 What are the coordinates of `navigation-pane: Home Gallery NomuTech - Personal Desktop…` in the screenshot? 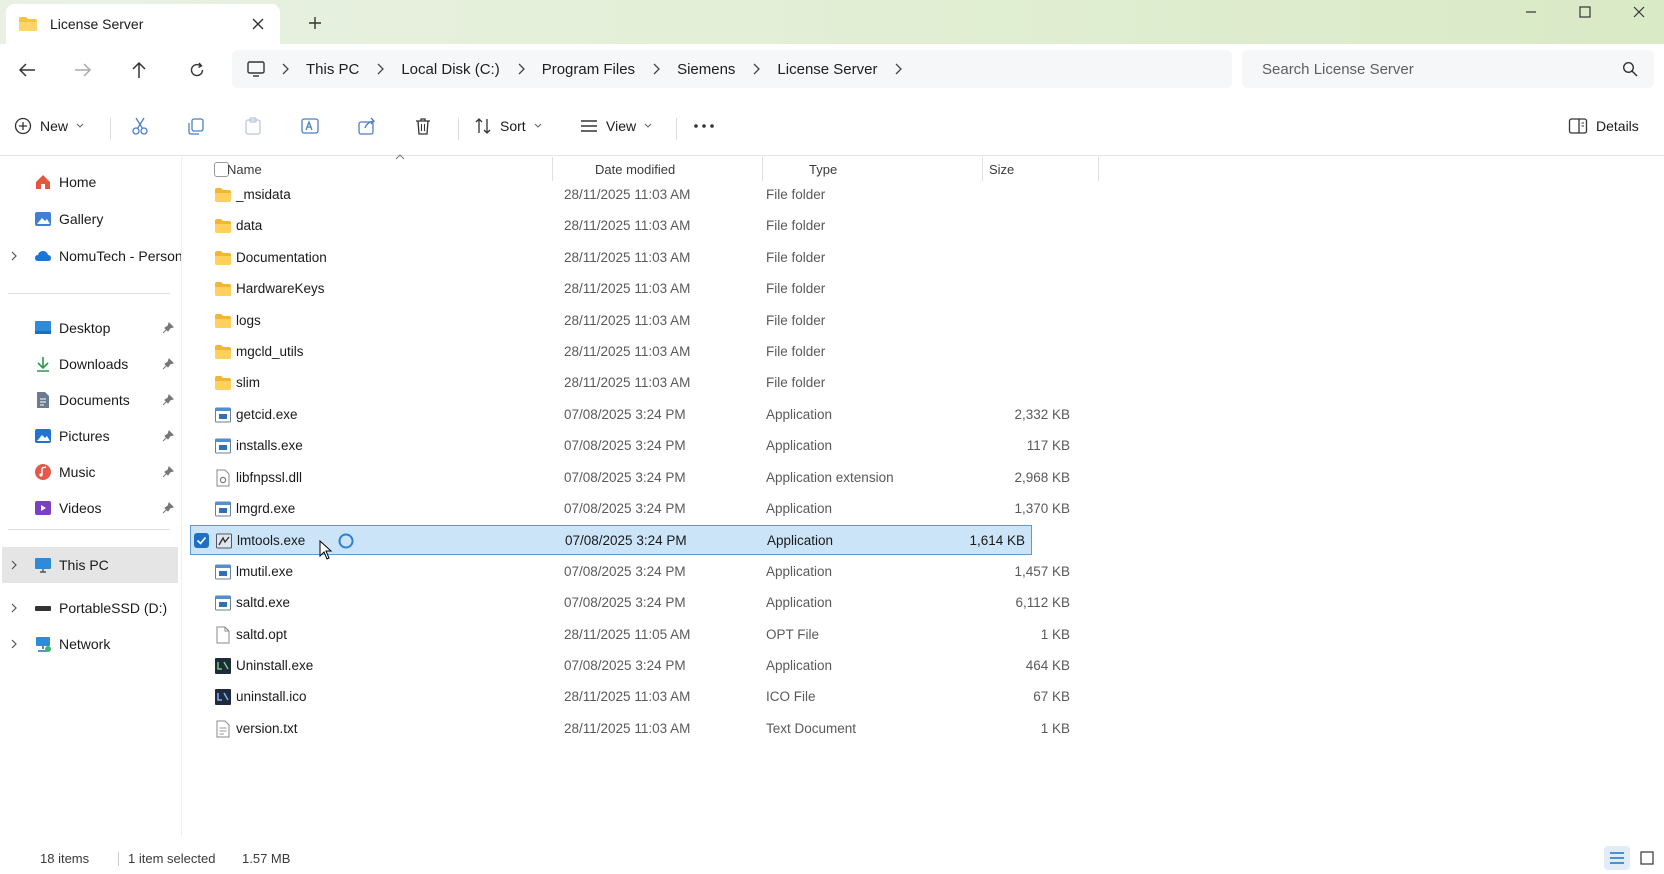 It's located at (91, 497).